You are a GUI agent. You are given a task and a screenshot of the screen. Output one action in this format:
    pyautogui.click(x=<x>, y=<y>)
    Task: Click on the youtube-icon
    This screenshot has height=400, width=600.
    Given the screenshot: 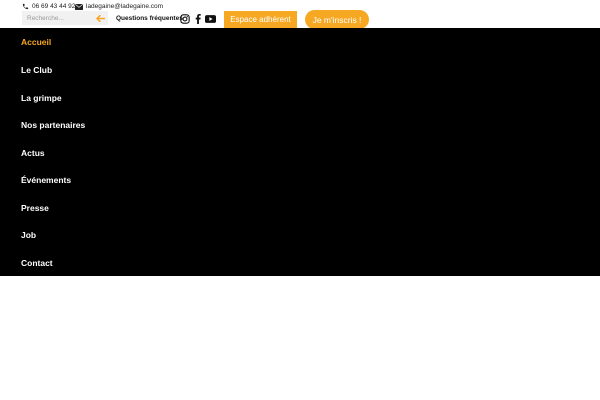 What is the action you would take?
    pyautogui.click(x=210, y=19)
    